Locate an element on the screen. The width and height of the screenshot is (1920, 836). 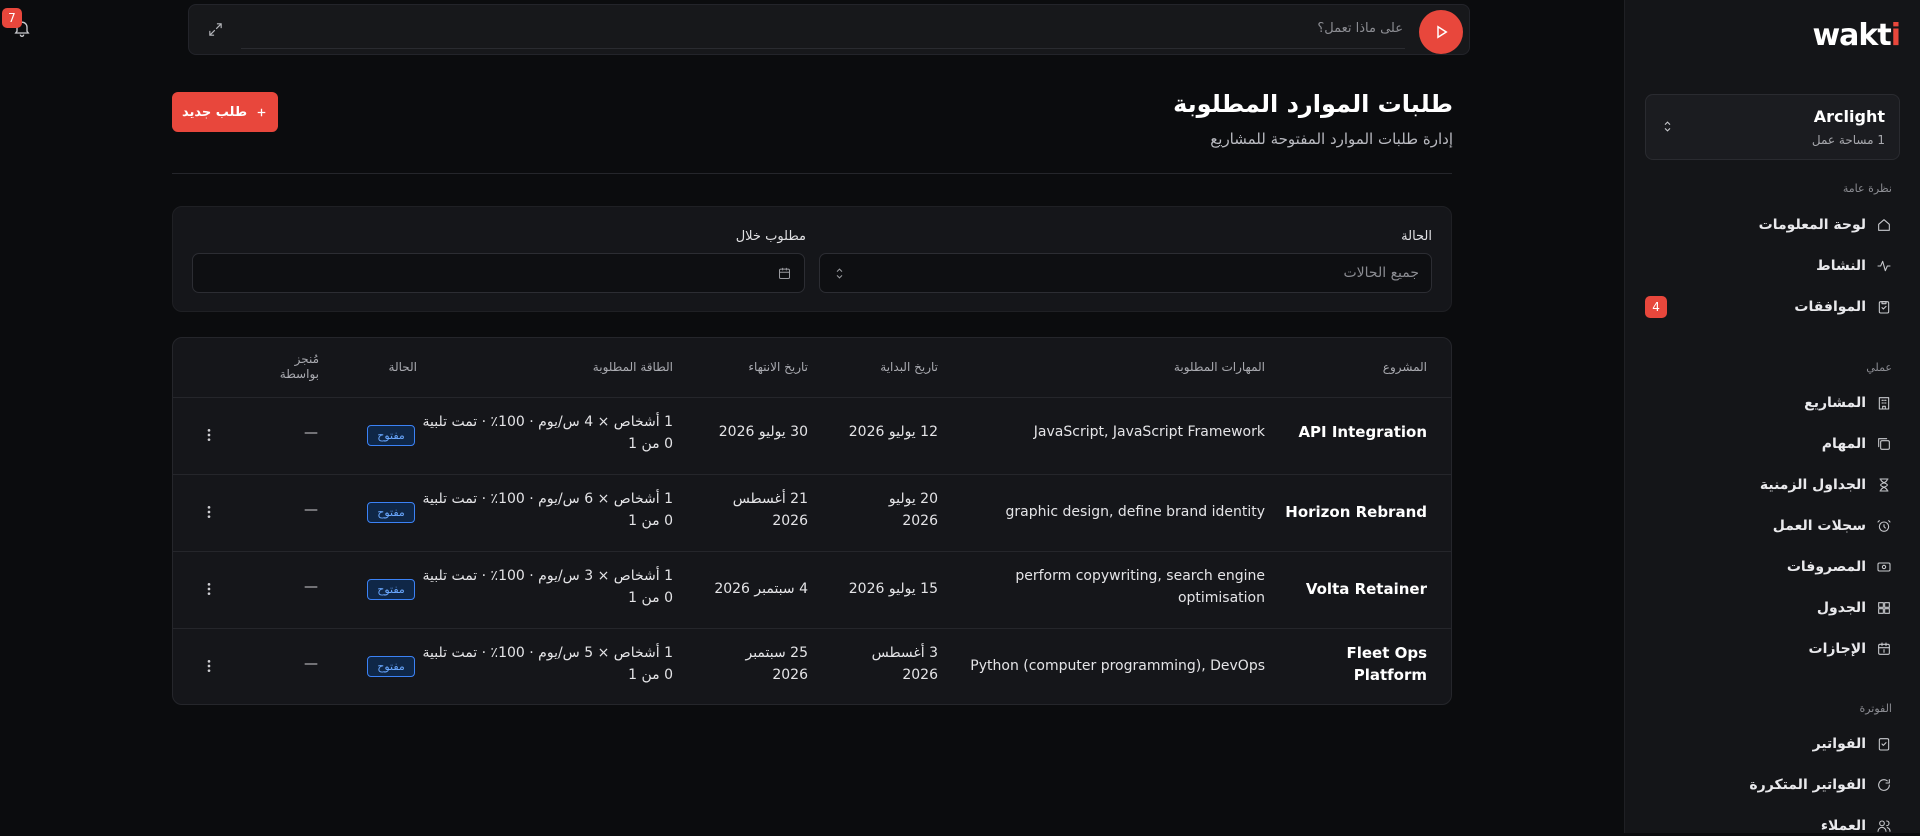
sidebar-item-label: الفواتير is located at coordinates (1839, 744).